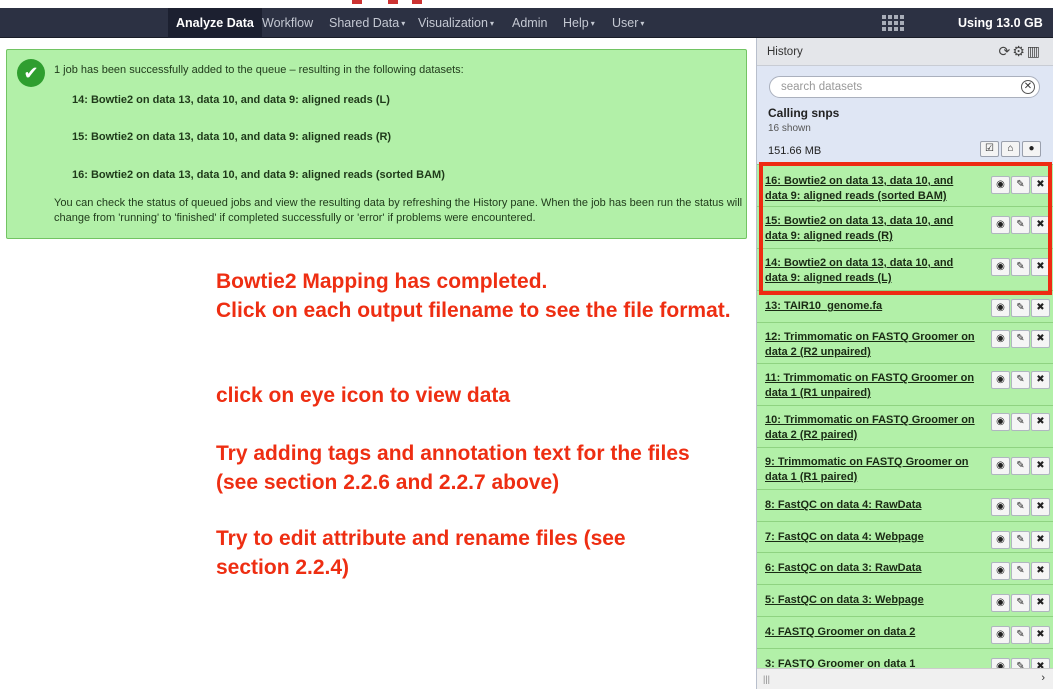 Image resolution: width=1053 pixels, height=689 pixels. I want to click on history-name: Calling snps, so click(803, 113).